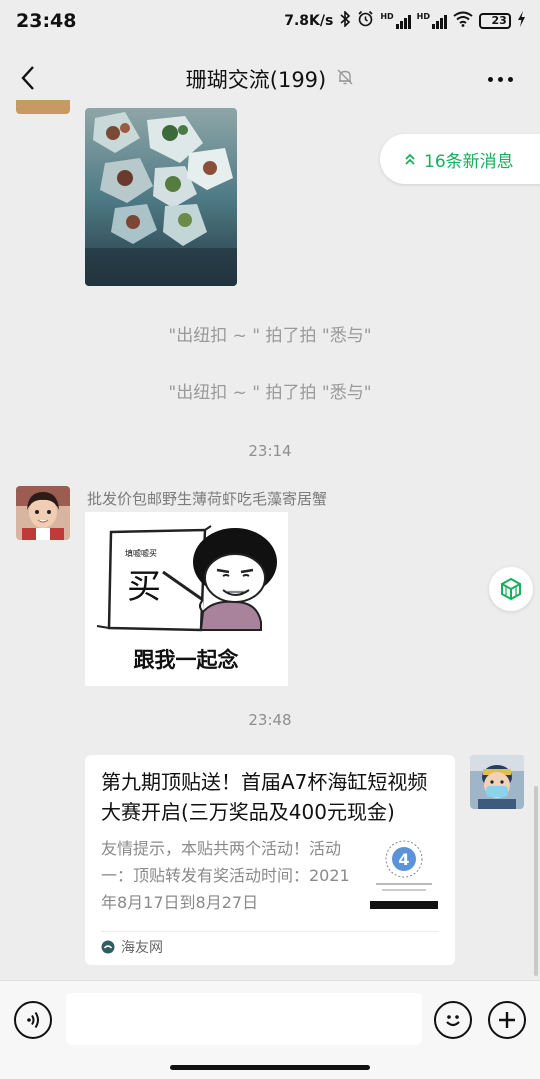 The height and width of the screenshot is (1079, 540). I want to click on image-message, so click(161, 197).